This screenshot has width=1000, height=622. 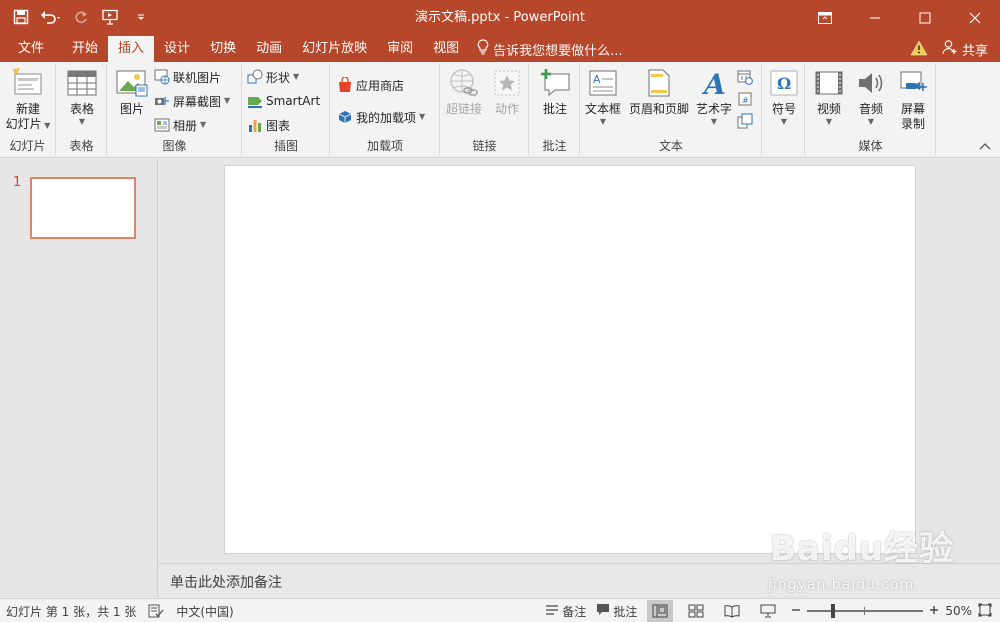 I want to click on close-icon, so click(x=975, y=18).